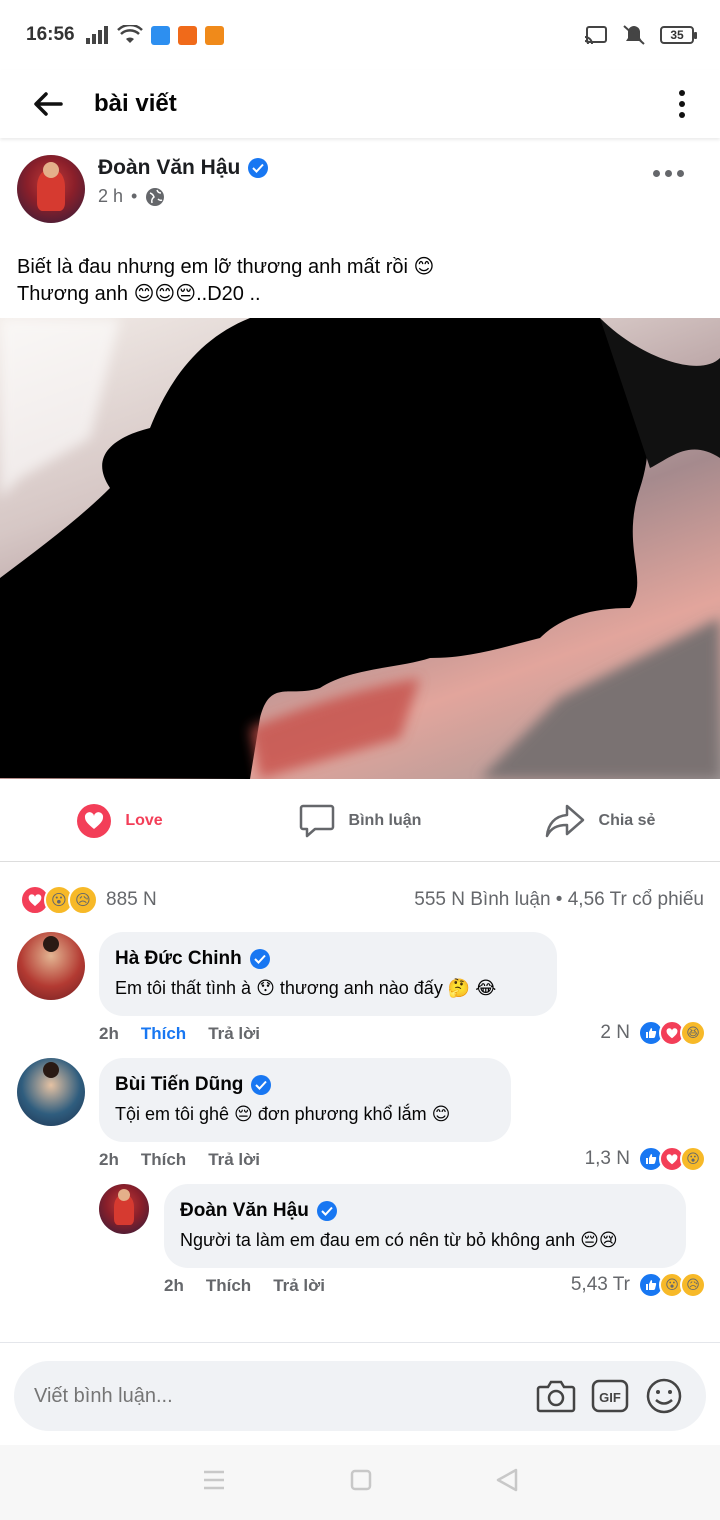 This screenshot has height=1520, width=720. What do you see at coordinates (50, 34) in the screenshot?
I see `status-time: 16:56` at bounding box center [50, 34].